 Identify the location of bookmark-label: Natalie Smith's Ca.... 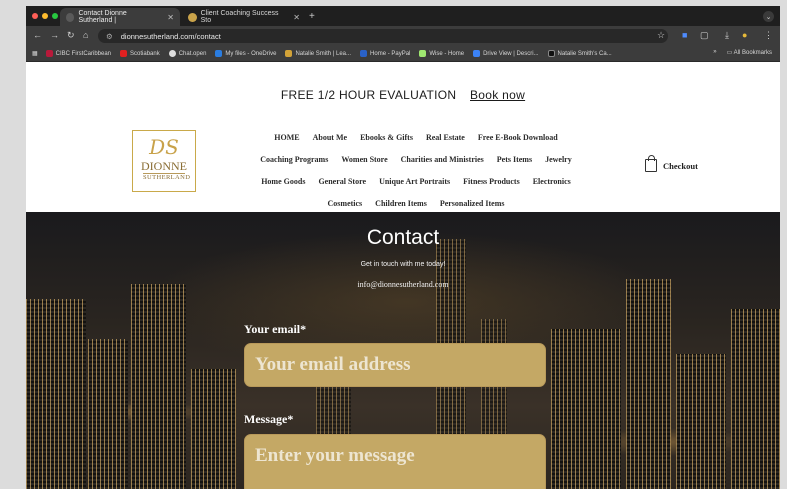
(584, 53).